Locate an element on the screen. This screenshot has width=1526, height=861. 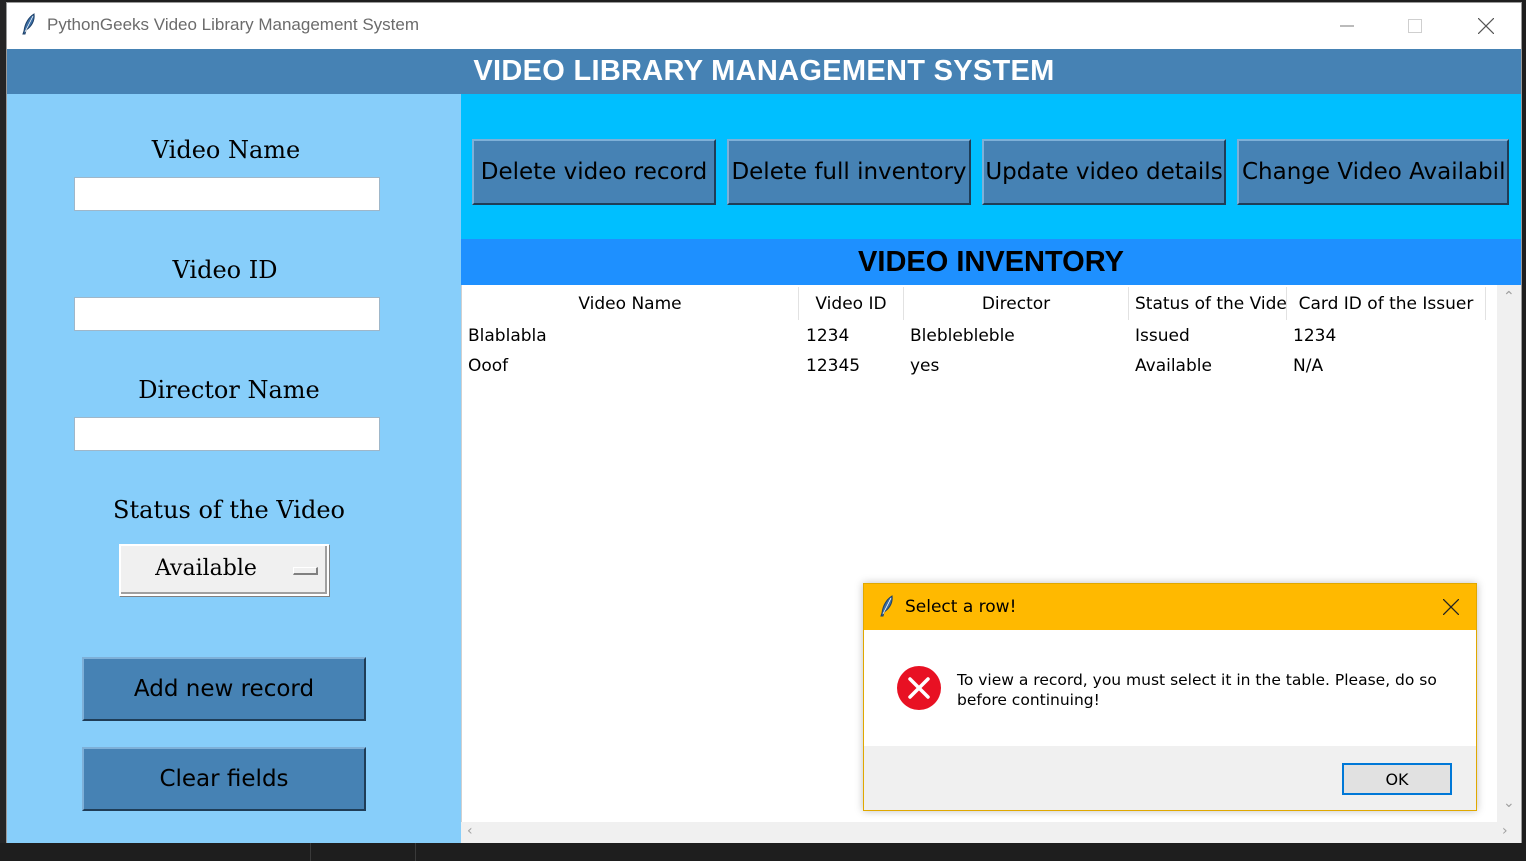
table-row: Blablabla 1234 Bleblebleble Issued 1234 is located at coordinates (979, 337).